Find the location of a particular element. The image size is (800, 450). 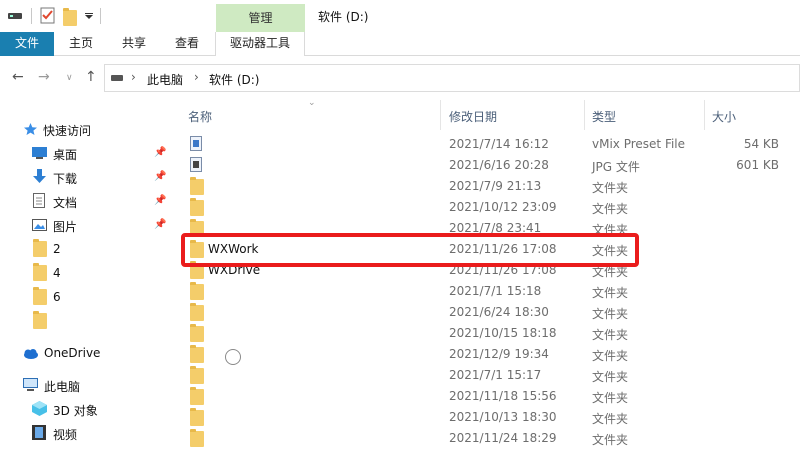

file-date: 2021/6/24 18:30 is located at coordinates (499, 312).